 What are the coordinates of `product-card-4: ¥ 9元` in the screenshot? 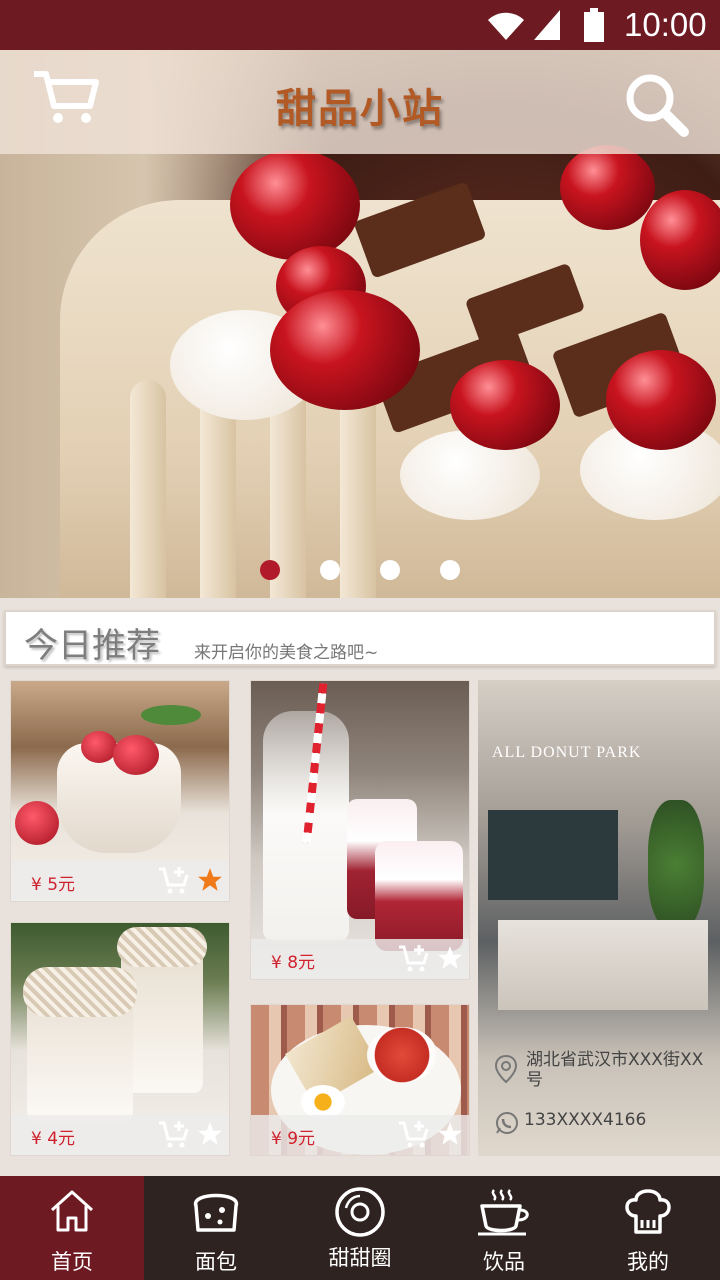 It's located at (360, 1080).